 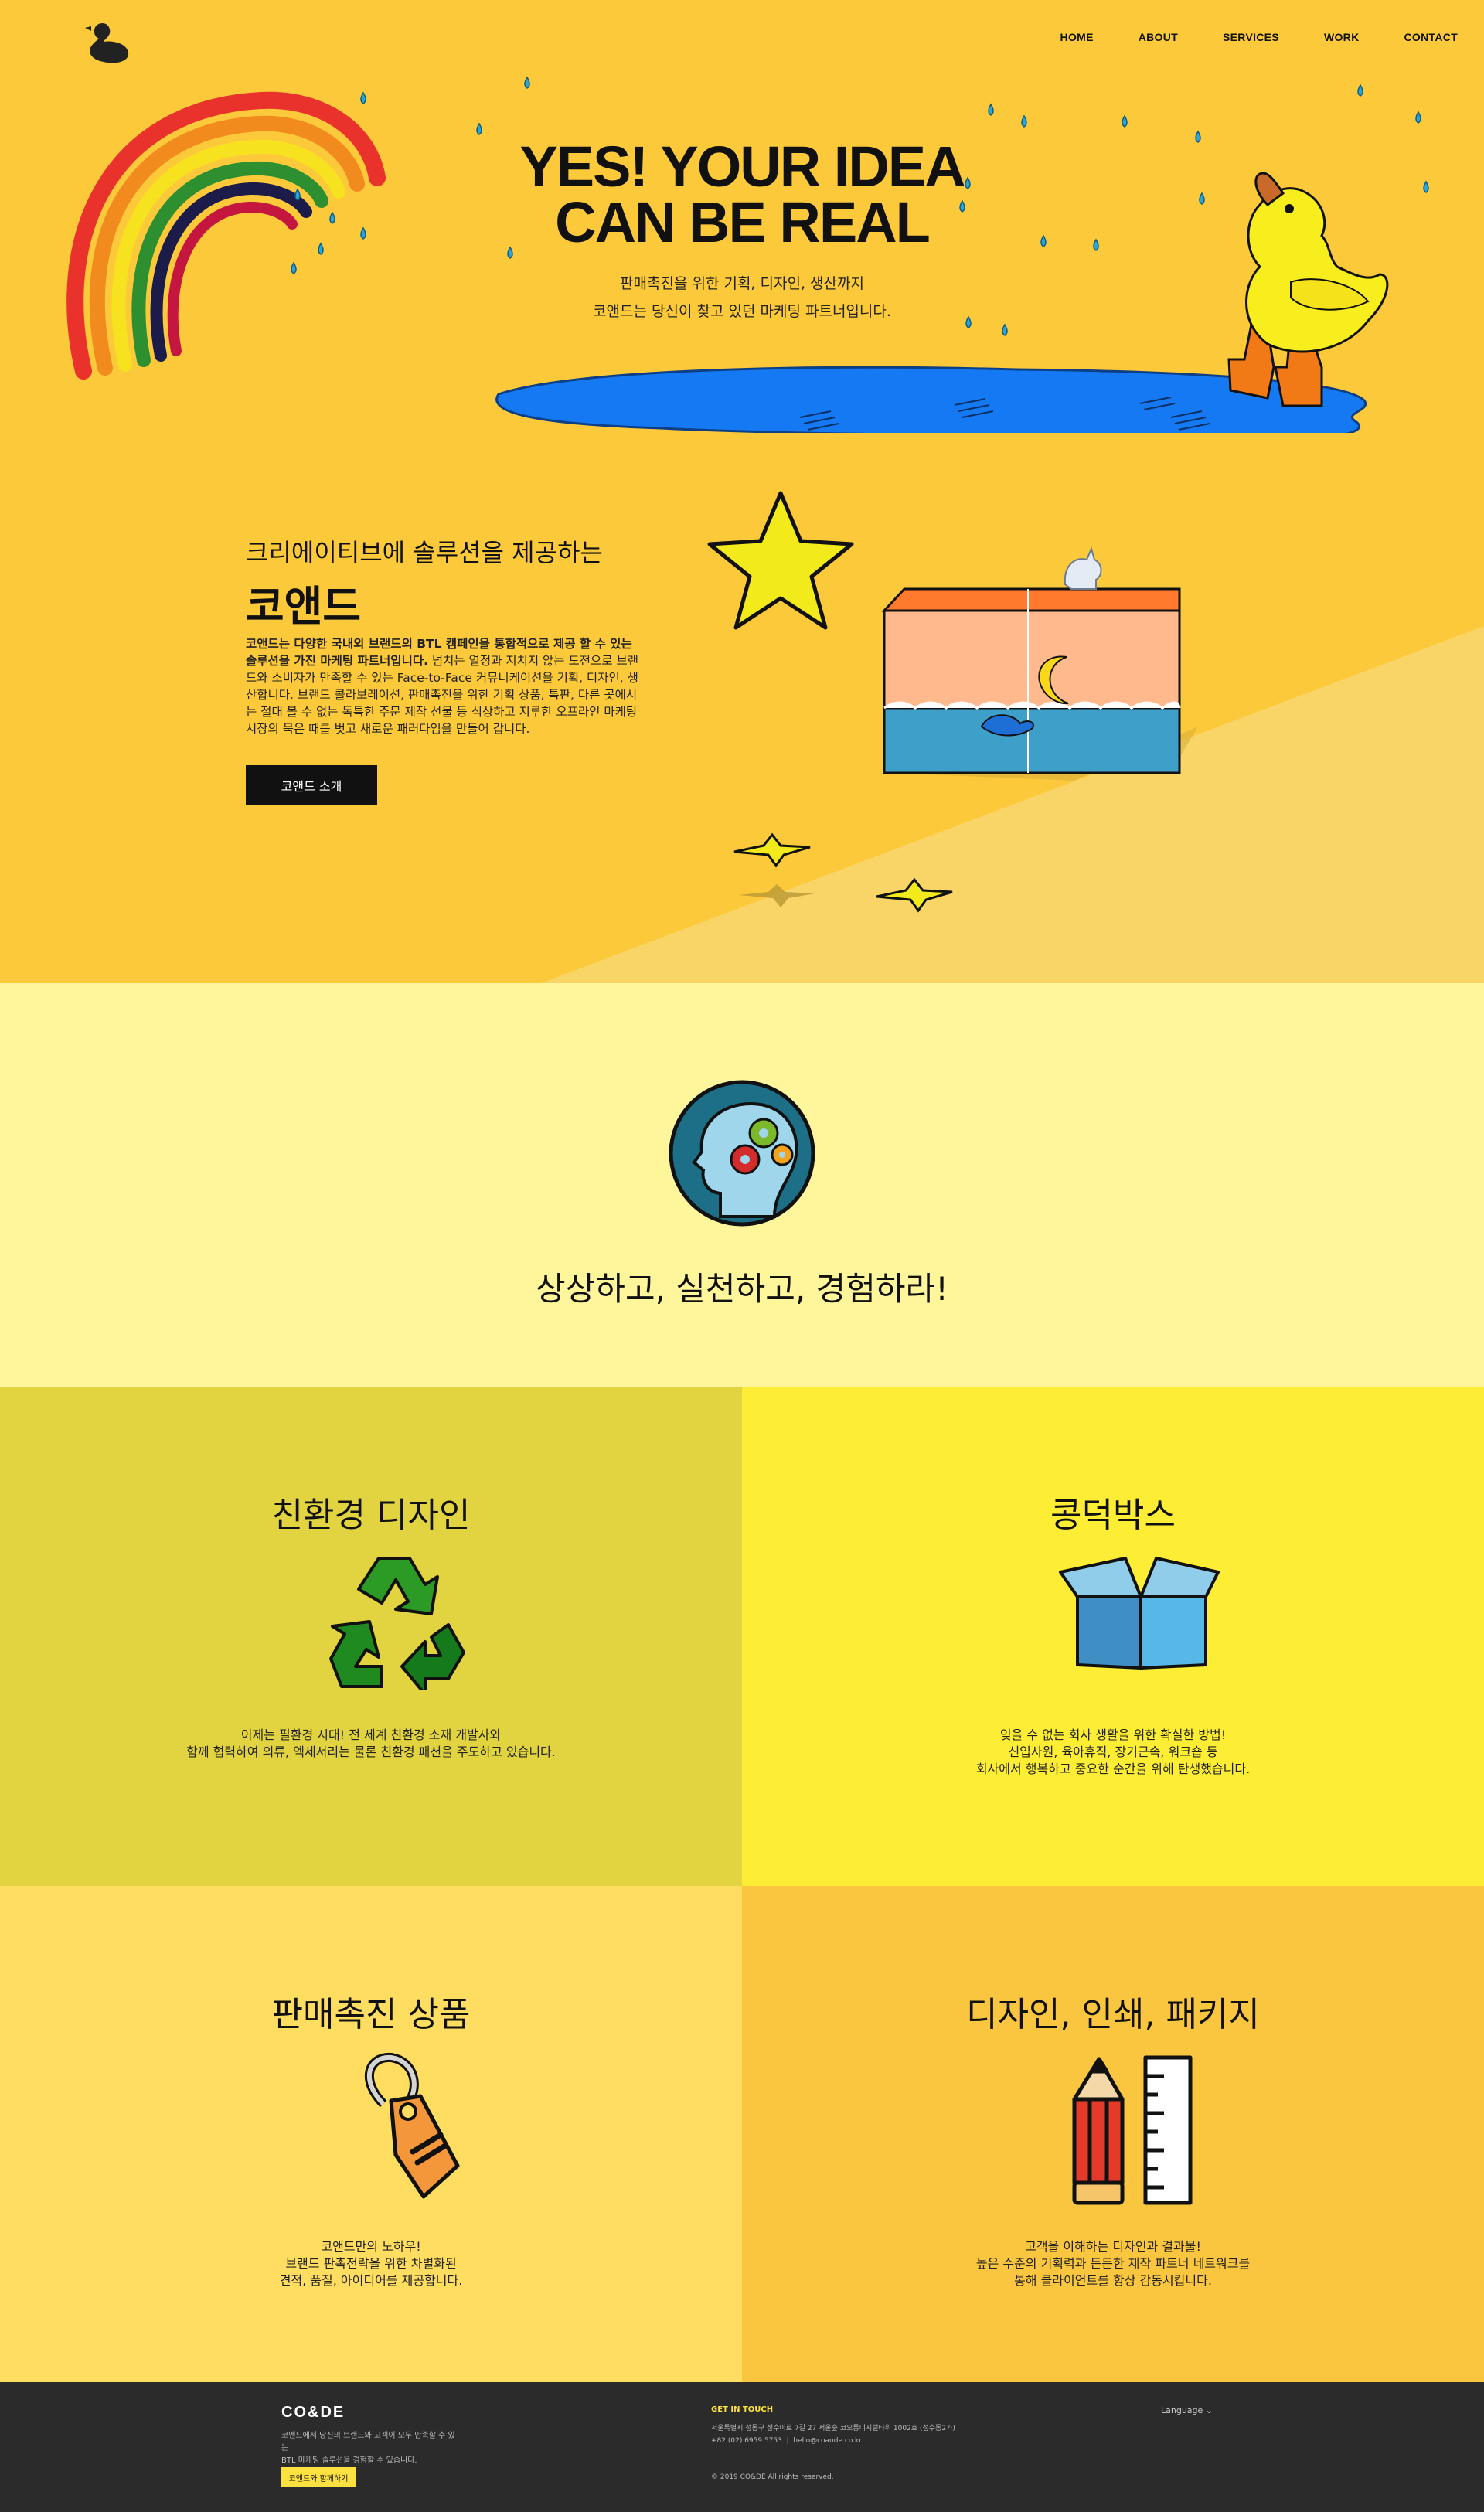 What do you see at coordinates (1139, 1614) in the screenshot?
I see `open-box-icon` at bounding box center [1139, 1614].